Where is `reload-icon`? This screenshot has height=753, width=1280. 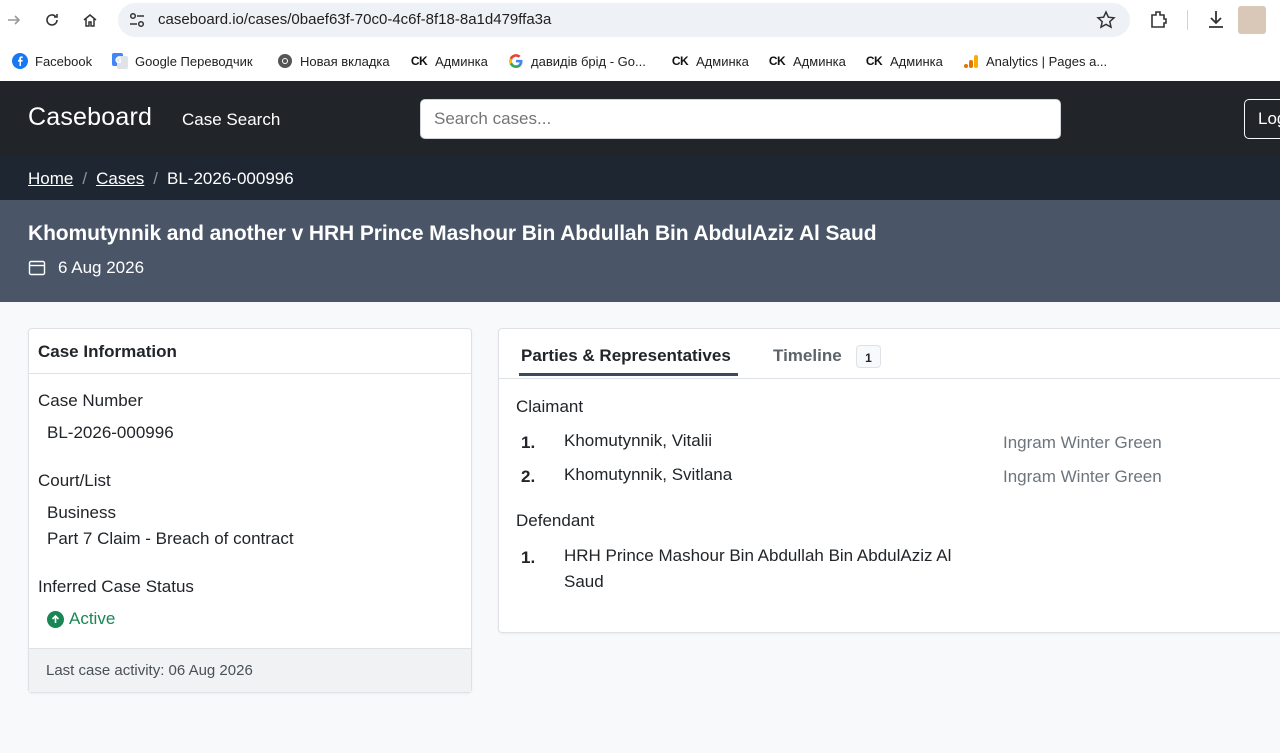 reload-icon is located at coordinates (52, 20).